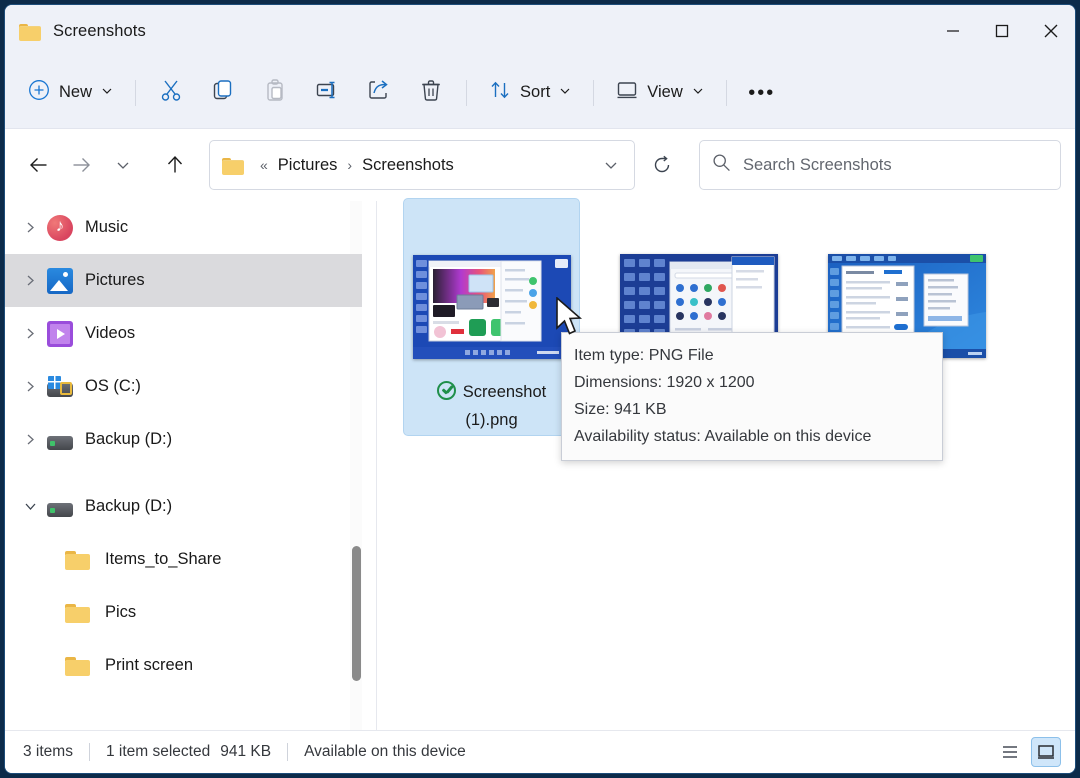  I want to click on up-button, so click(175, 165).